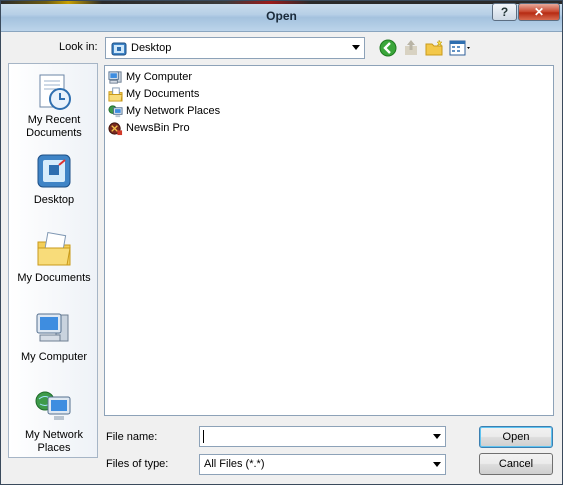  What do you see at coordinates (163, 94) in the screenshot?
I see `file-label: My Documents` at bounding box center [163, 94].